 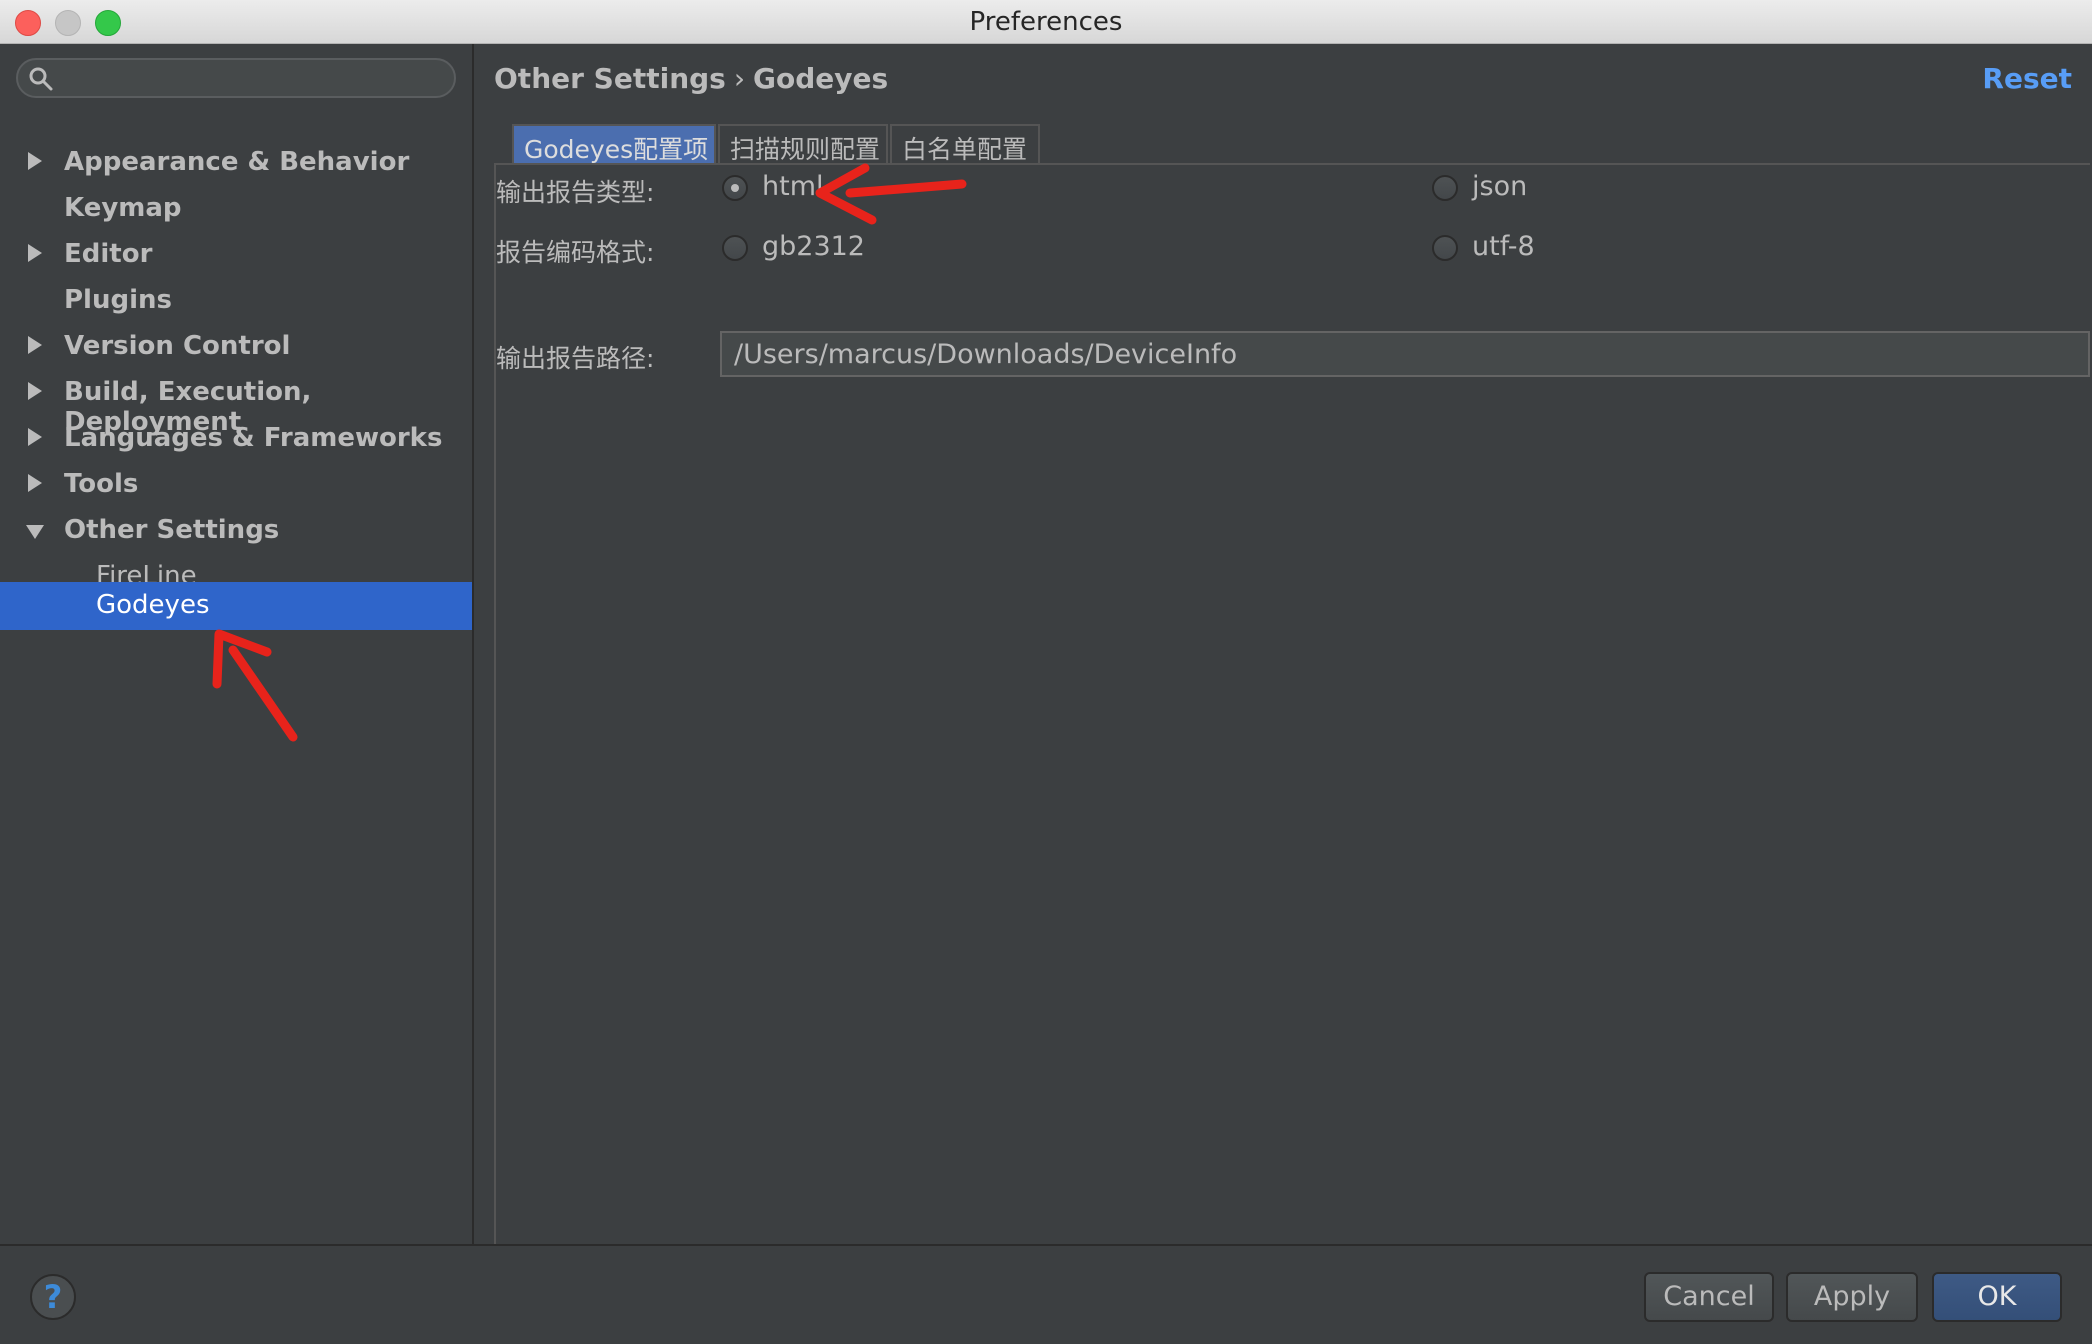 I want to click on sidebar-item-other-settings: Other Settings, so click(x=236, y=531).